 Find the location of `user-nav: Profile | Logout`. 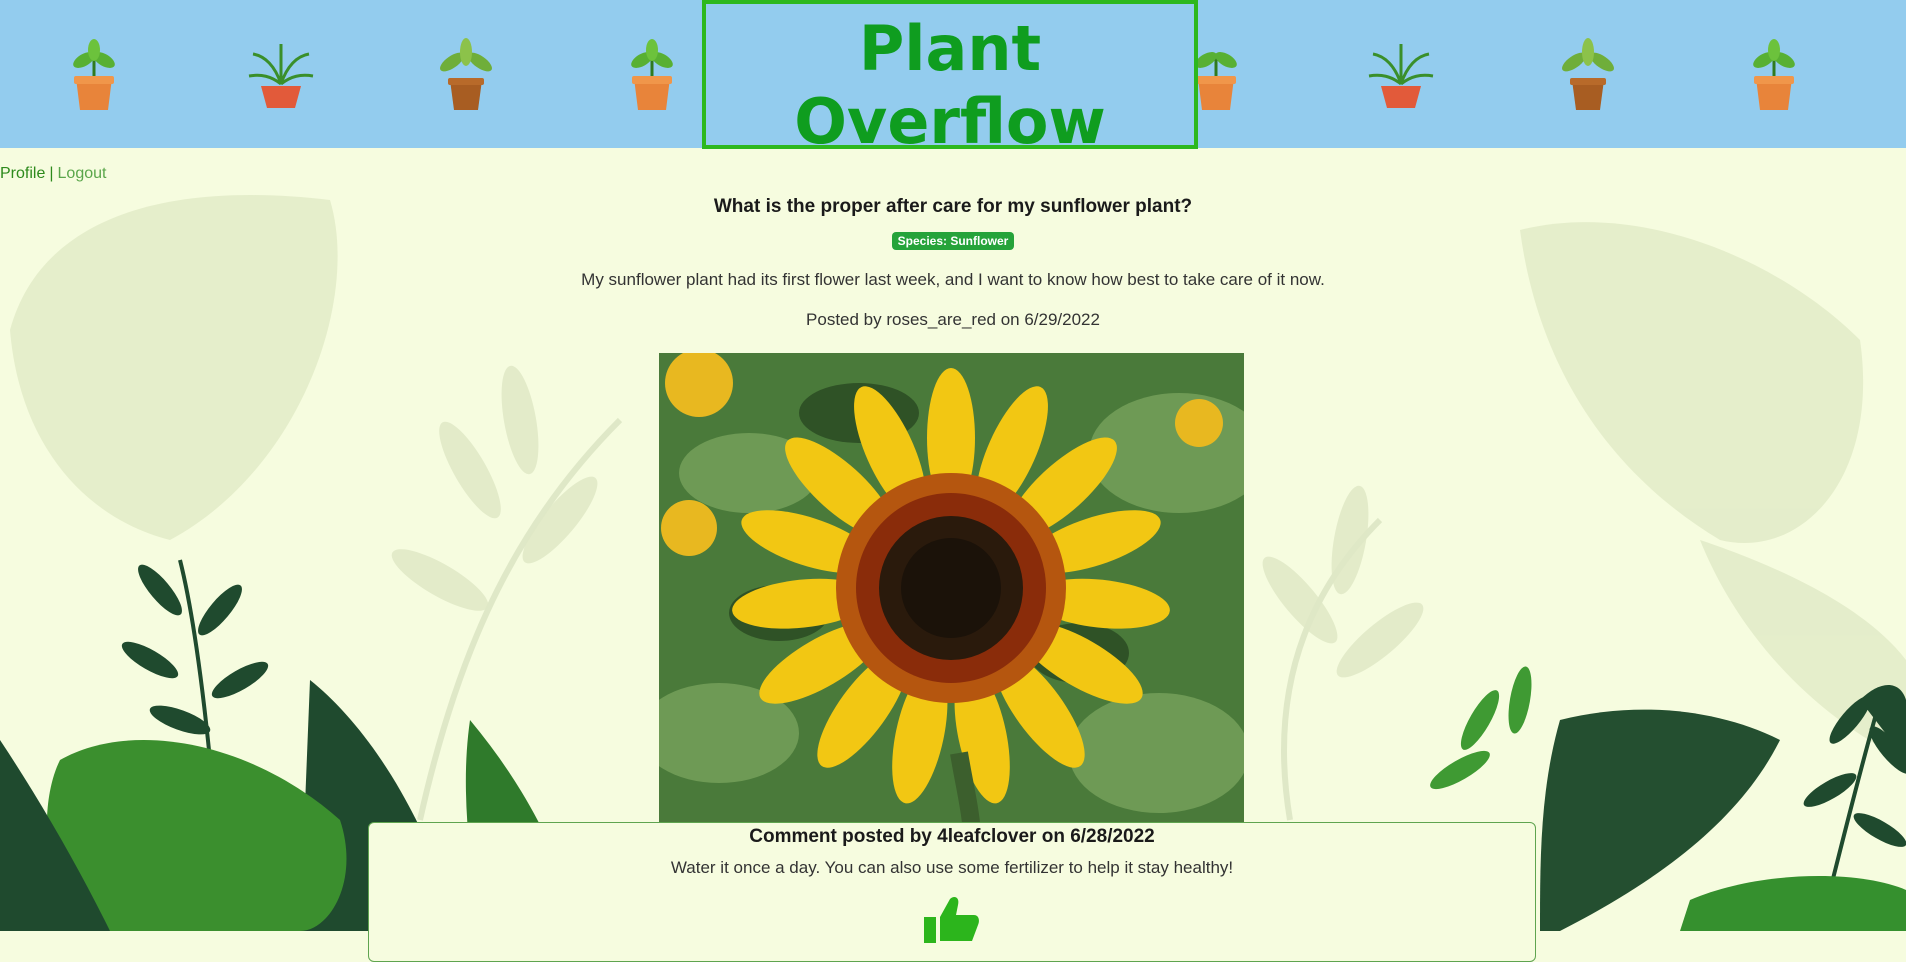

user-nav: Profile | Logout is located at coordinates (53, 174).